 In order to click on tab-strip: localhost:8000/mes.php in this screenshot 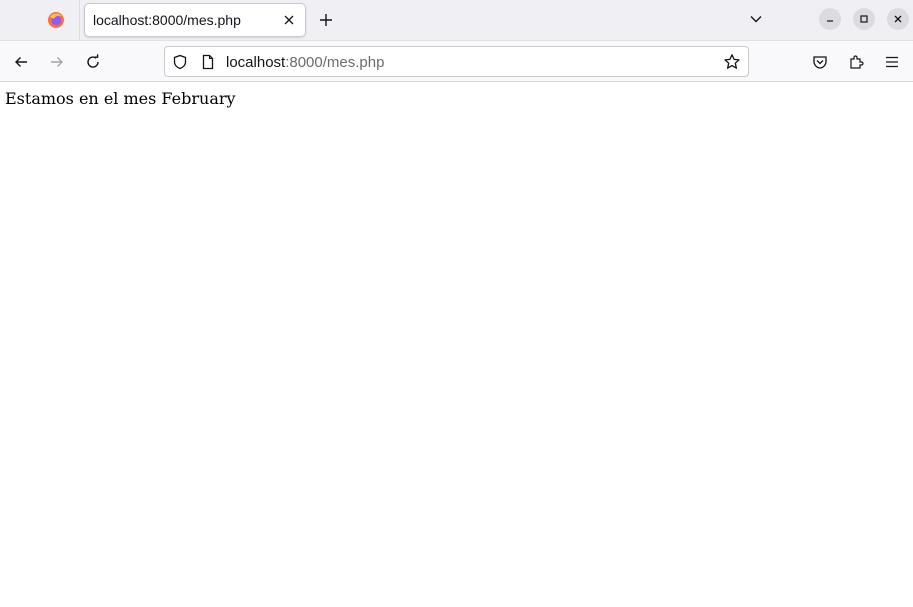, I will do `click(456, 20)`.